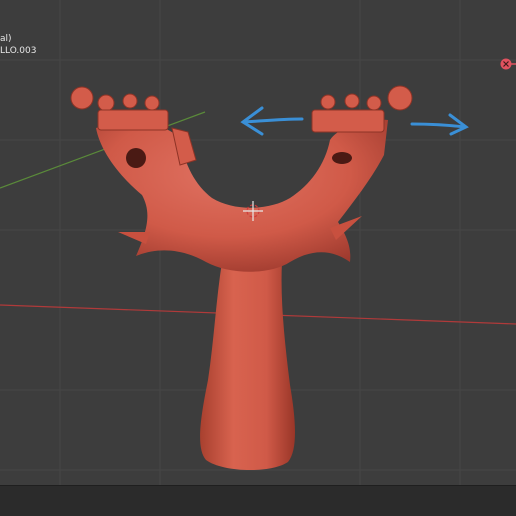 The height and width of the screenshot is (516, 516). What do you see at coordinates (247, 366) in the screenshot?
I see `slingshot-handle` at bounding box center [247, 366].